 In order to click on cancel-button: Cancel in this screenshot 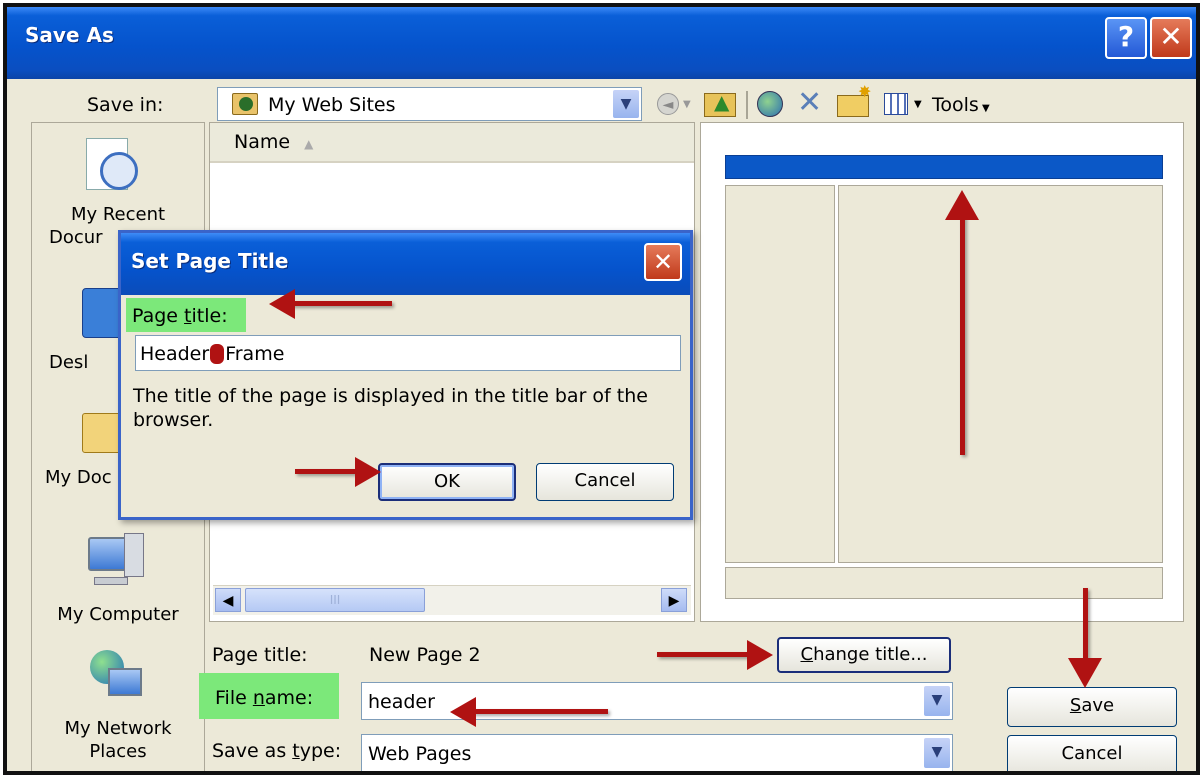, I will do `click(1092, 753)`.